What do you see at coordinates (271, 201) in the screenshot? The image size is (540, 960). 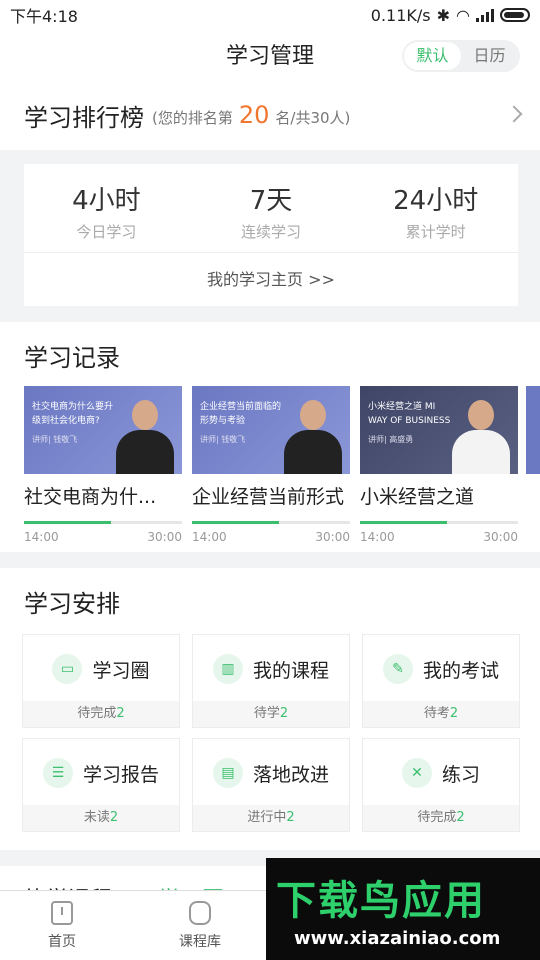 I see `stat-value: 7天` at bounding box center [271, 201].